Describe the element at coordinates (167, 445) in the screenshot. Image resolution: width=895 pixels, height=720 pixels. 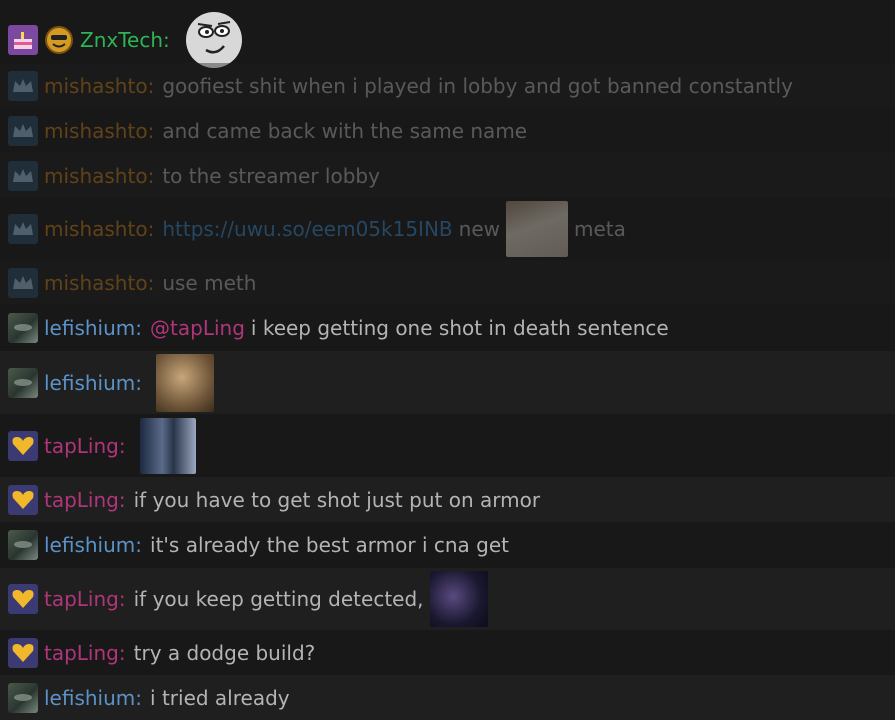
I see `two-men-emote` at that location.